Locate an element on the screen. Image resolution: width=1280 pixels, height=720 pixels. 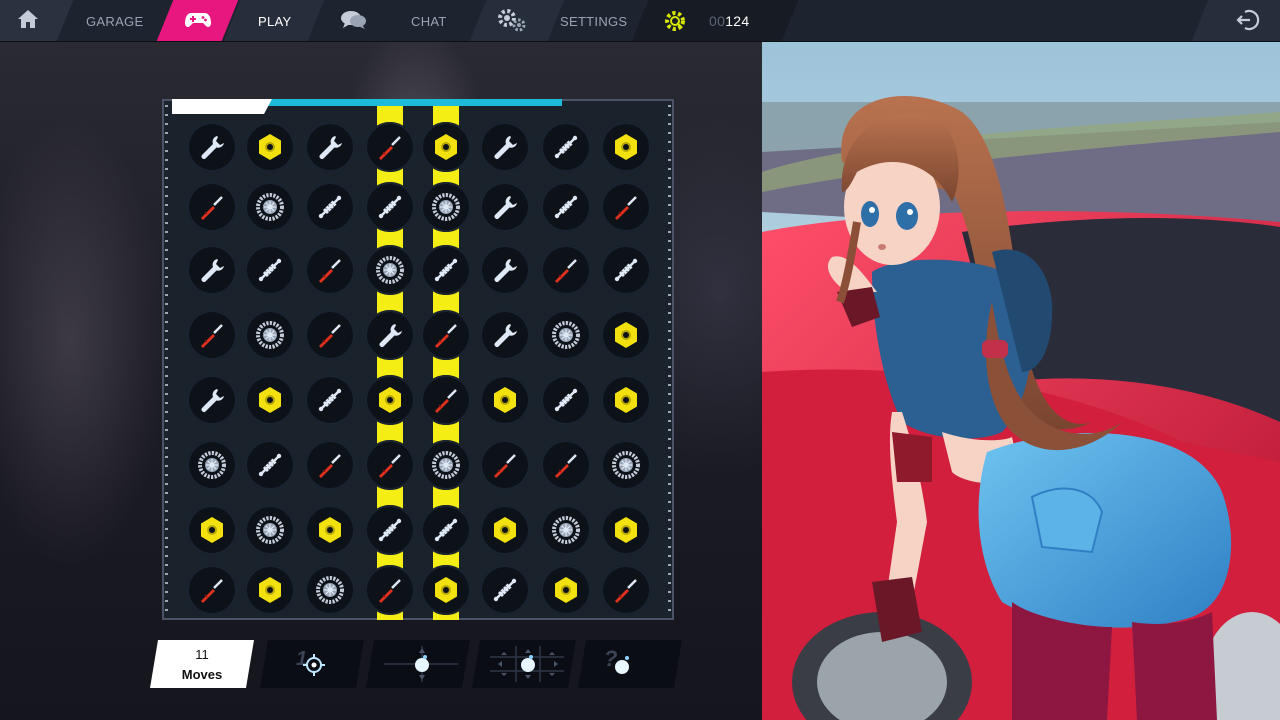
moves-count: 11 is located at coordinates (202, 654).